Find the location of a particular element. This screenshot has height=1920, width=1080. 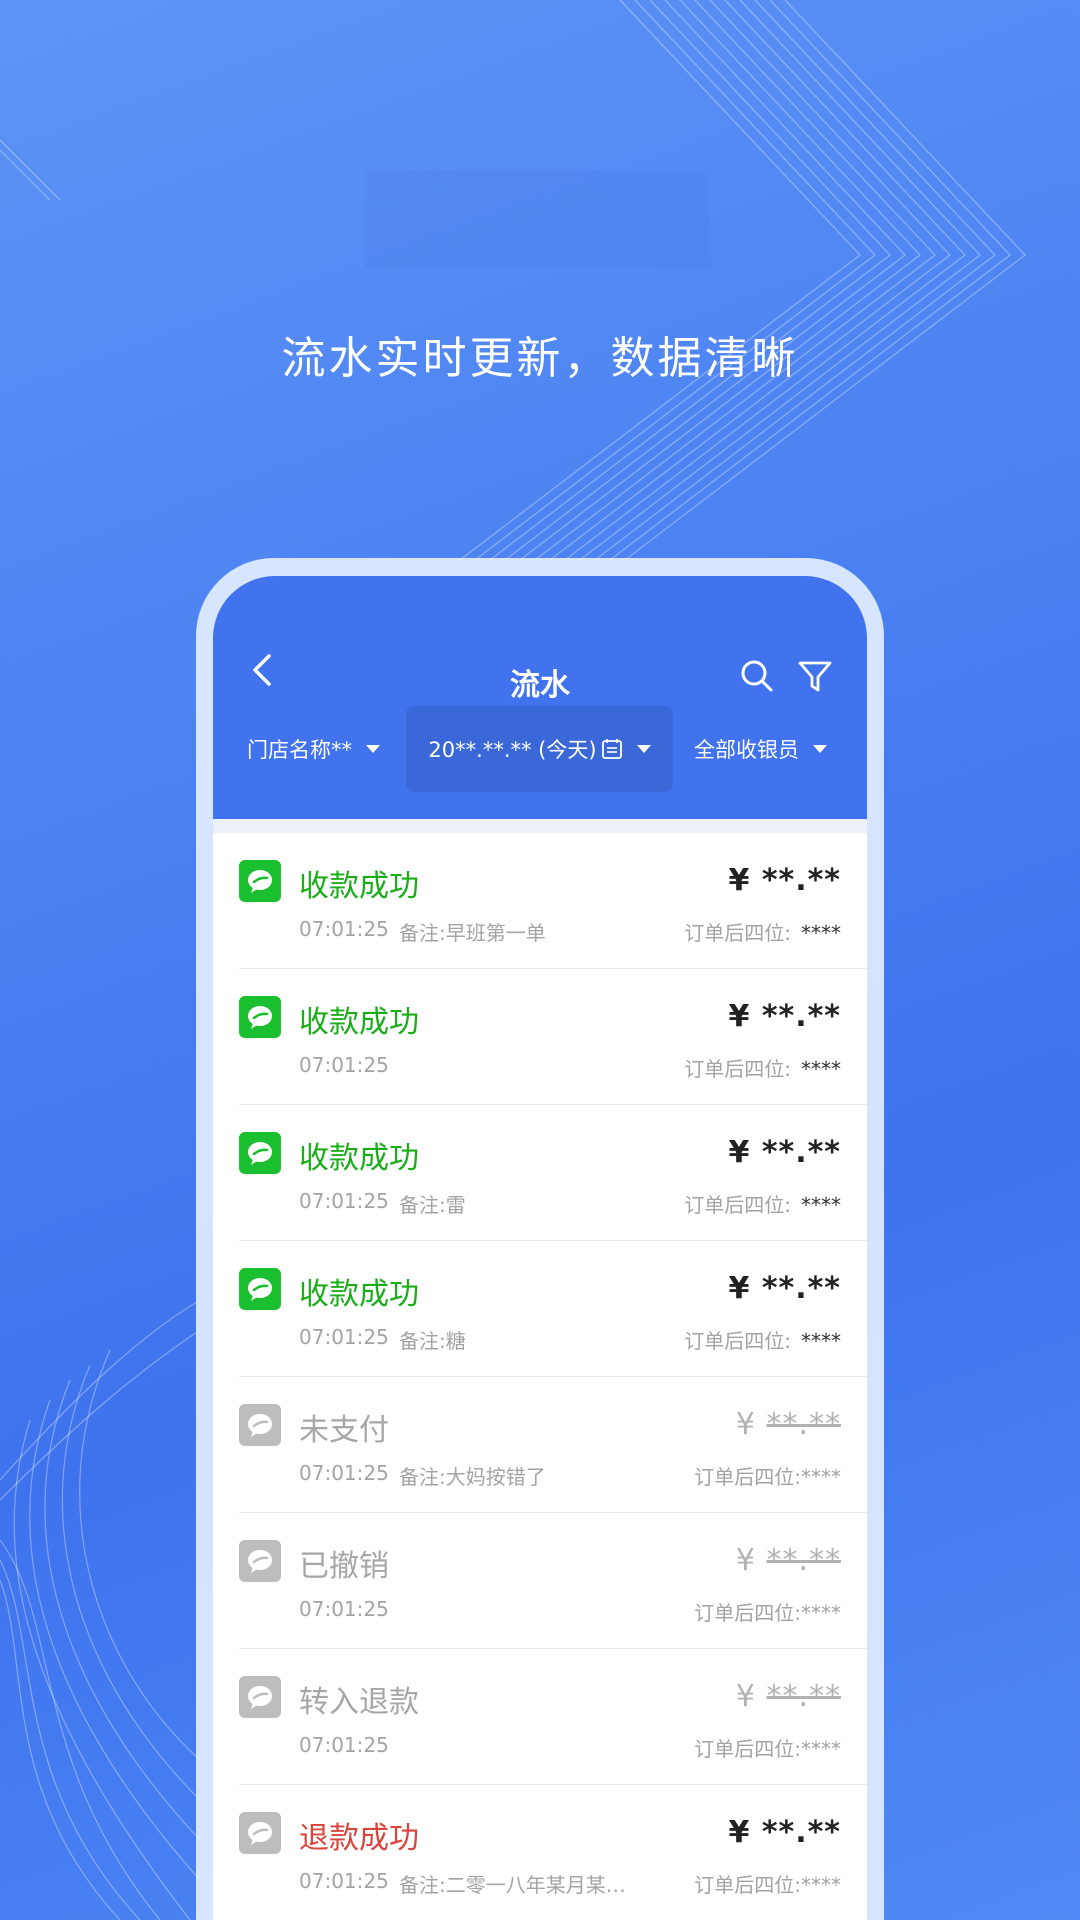

app-bar: 流水 门店名称** 20**.**.** (今天) 全部收银员 is located at coordinates (540, 697).